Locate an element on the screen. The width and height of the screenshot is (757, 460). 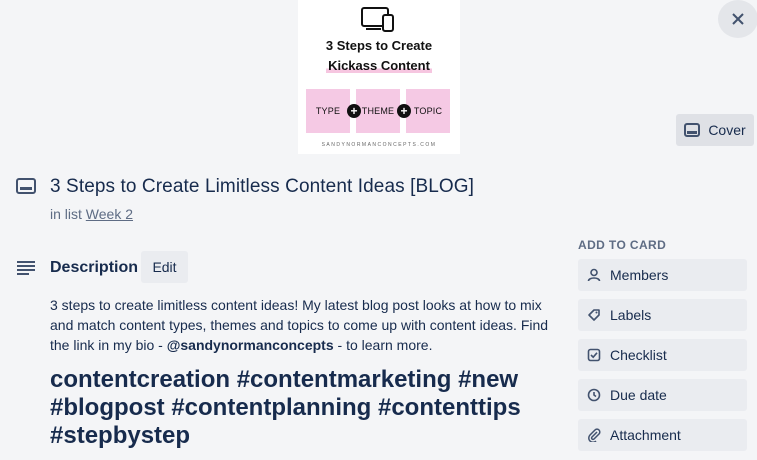
tile-type: TYPE is located at coordinates (328, 111).